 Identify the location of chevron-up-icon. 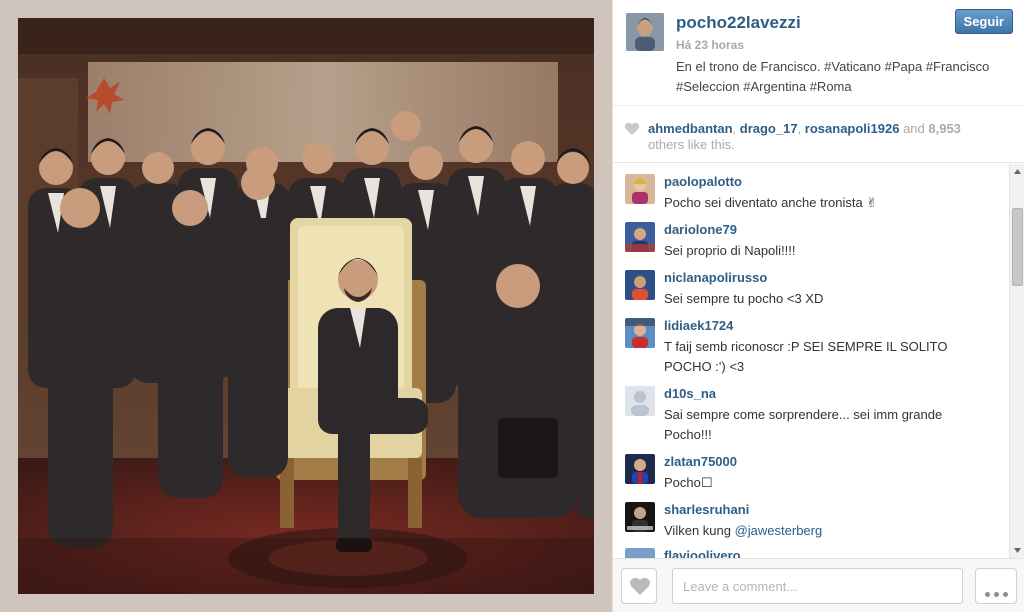
(1017, 172).